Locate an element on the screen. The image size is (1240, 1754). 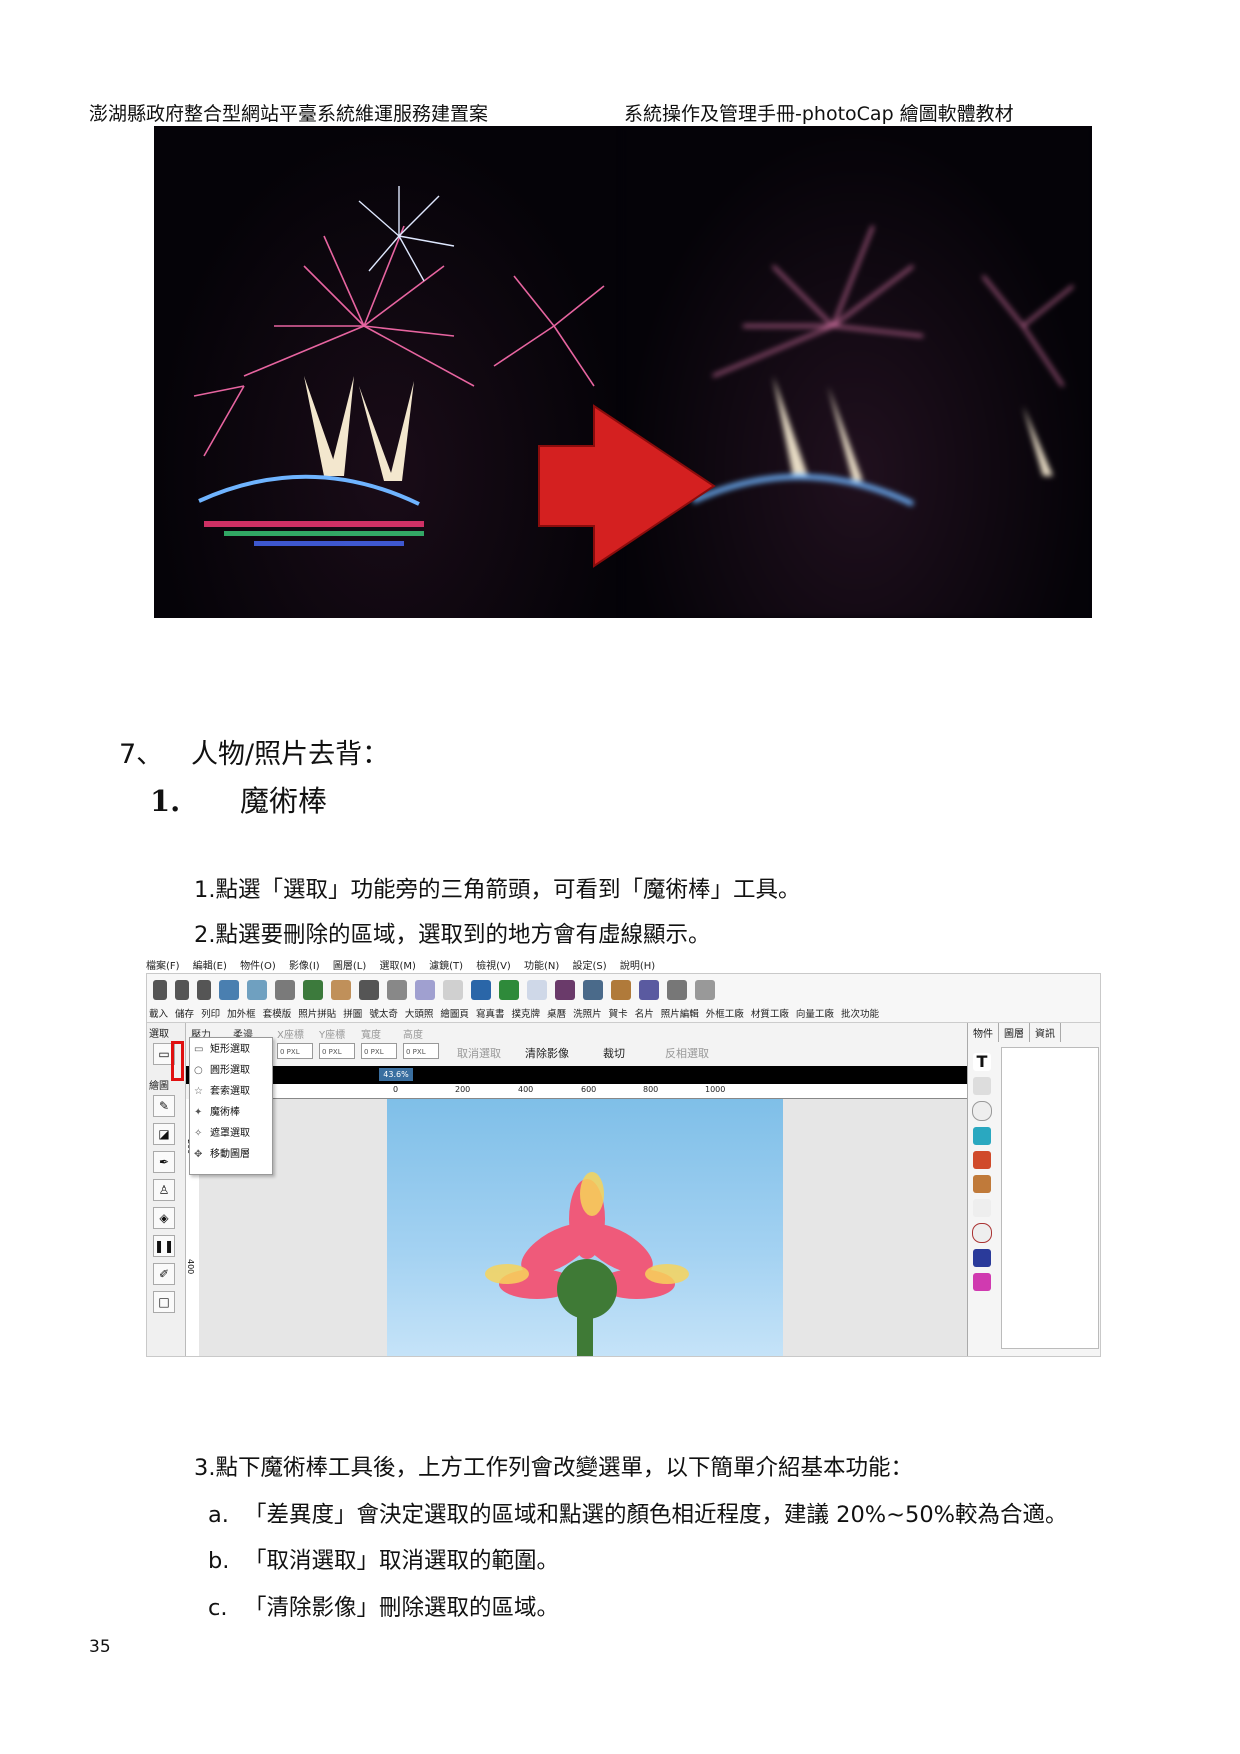
toolbar-label: 向量工廠 is located at coordinates (815, 1014).